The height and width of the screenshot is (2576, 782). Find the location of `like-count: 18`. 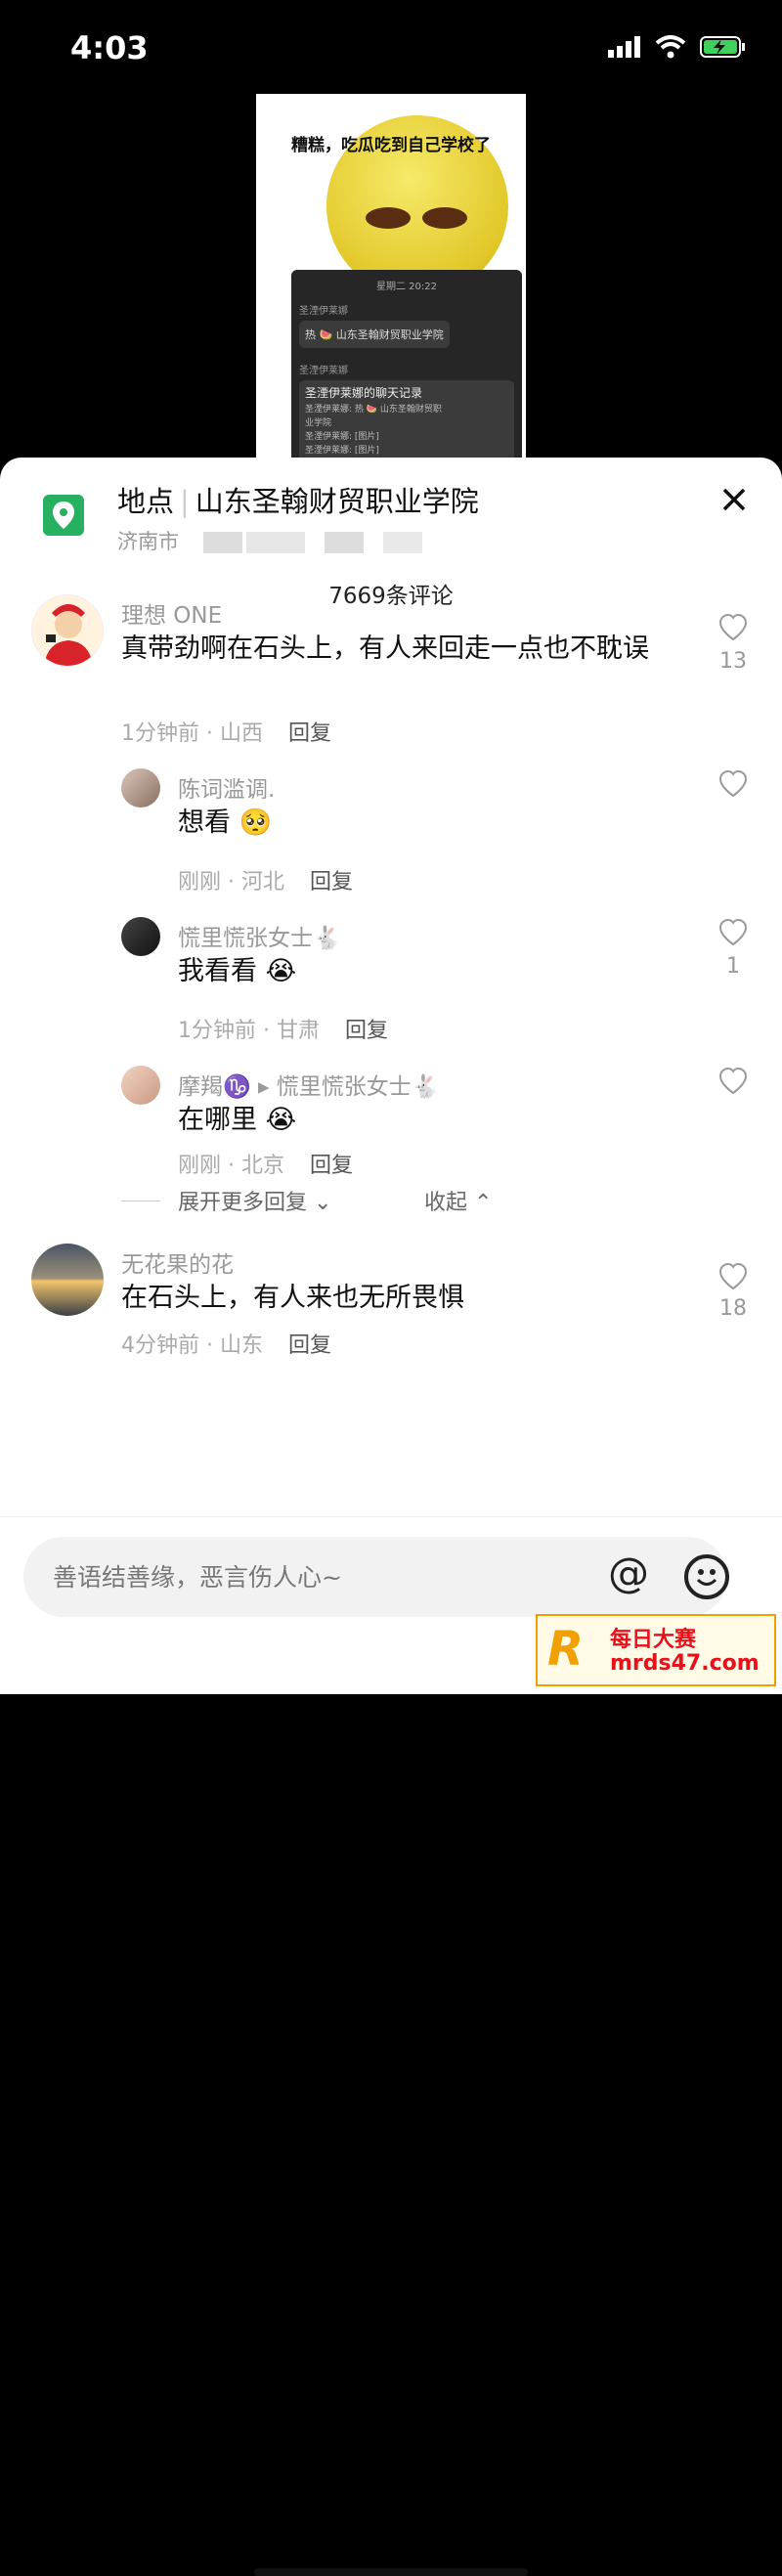

like-count: 18 is located at coordinates (733, 1308).